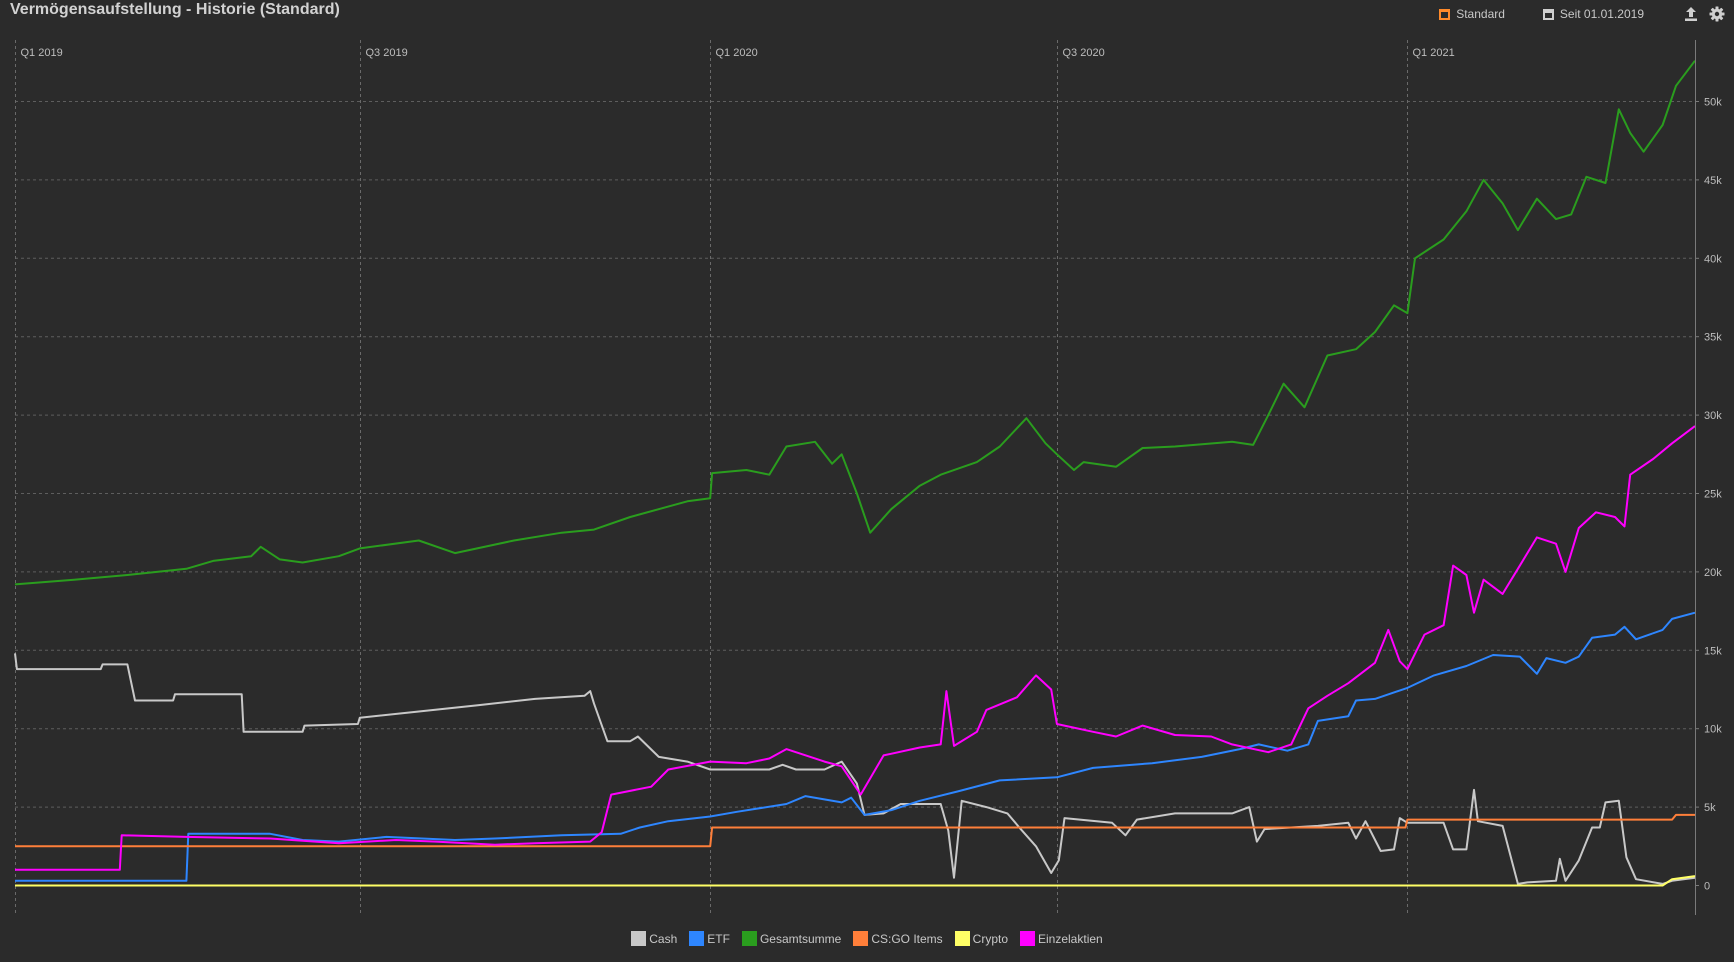  I want to click on legend-label: Cash, so click(663, 938).